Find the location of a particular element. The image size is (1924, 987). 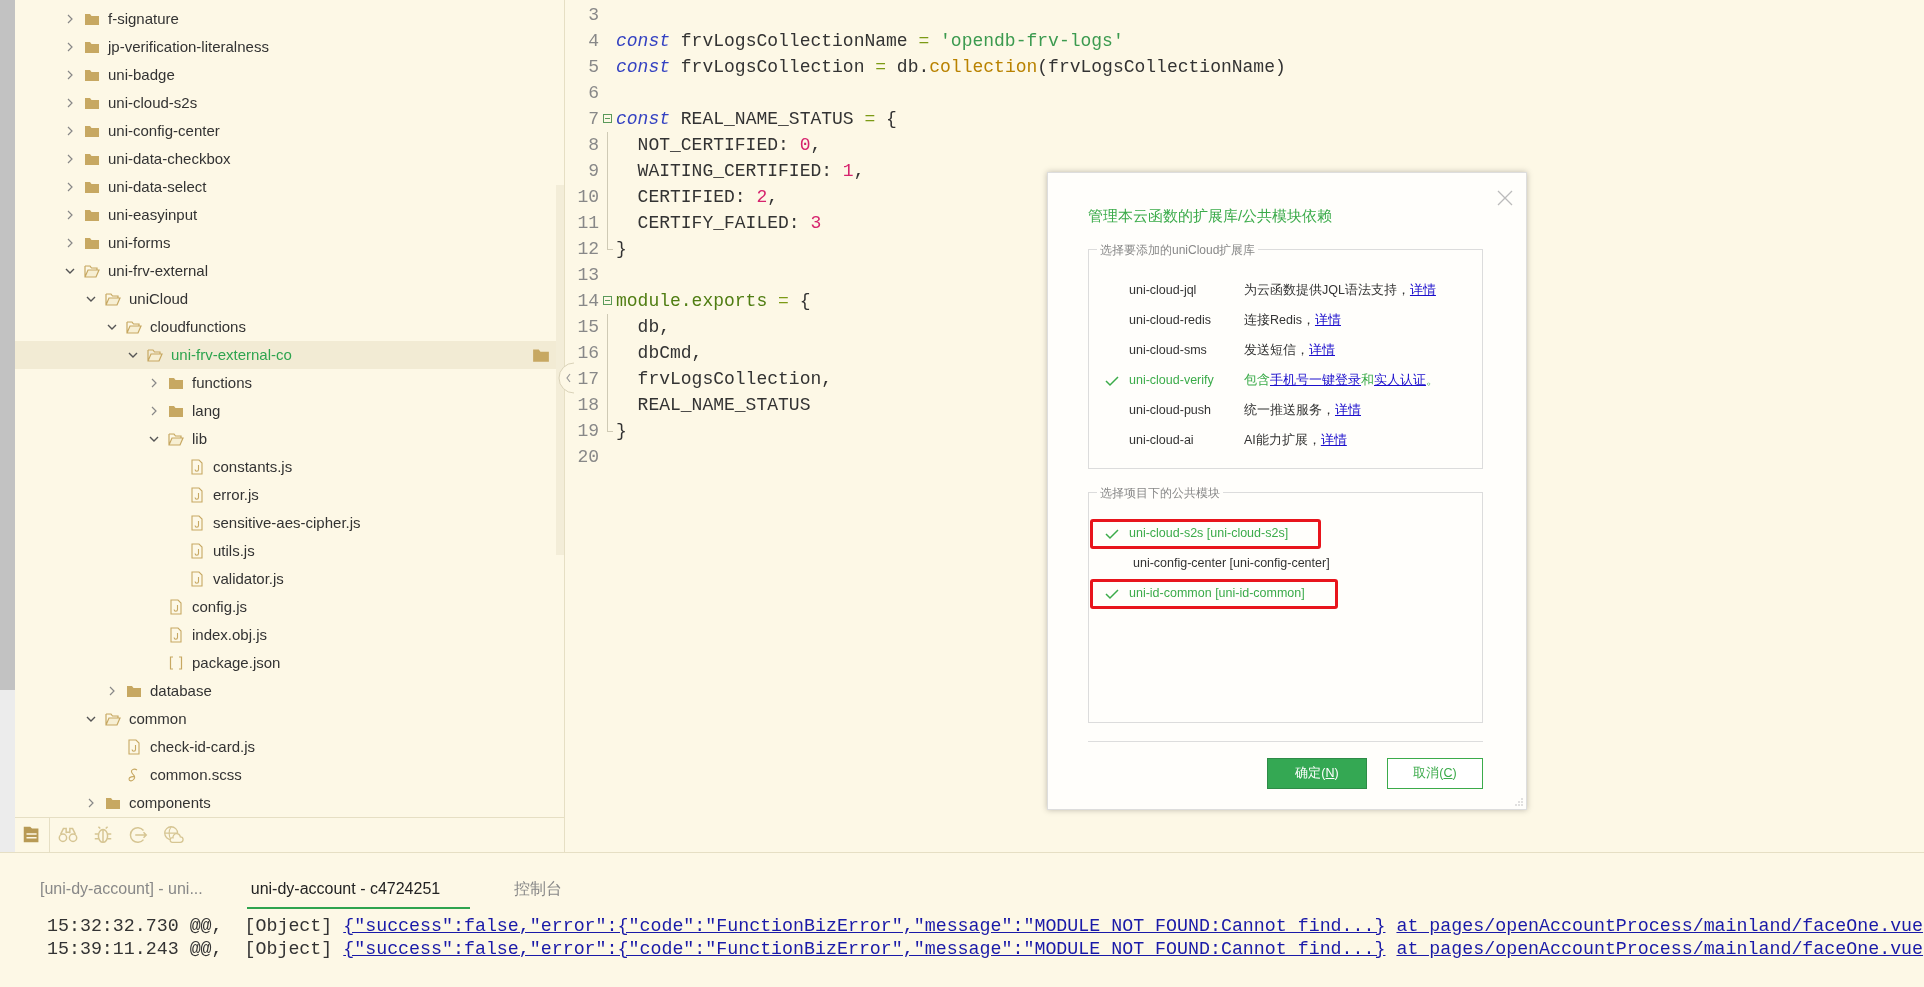

group-label: 选择项目下的公共模块 is located at coordinates (1160, 492).